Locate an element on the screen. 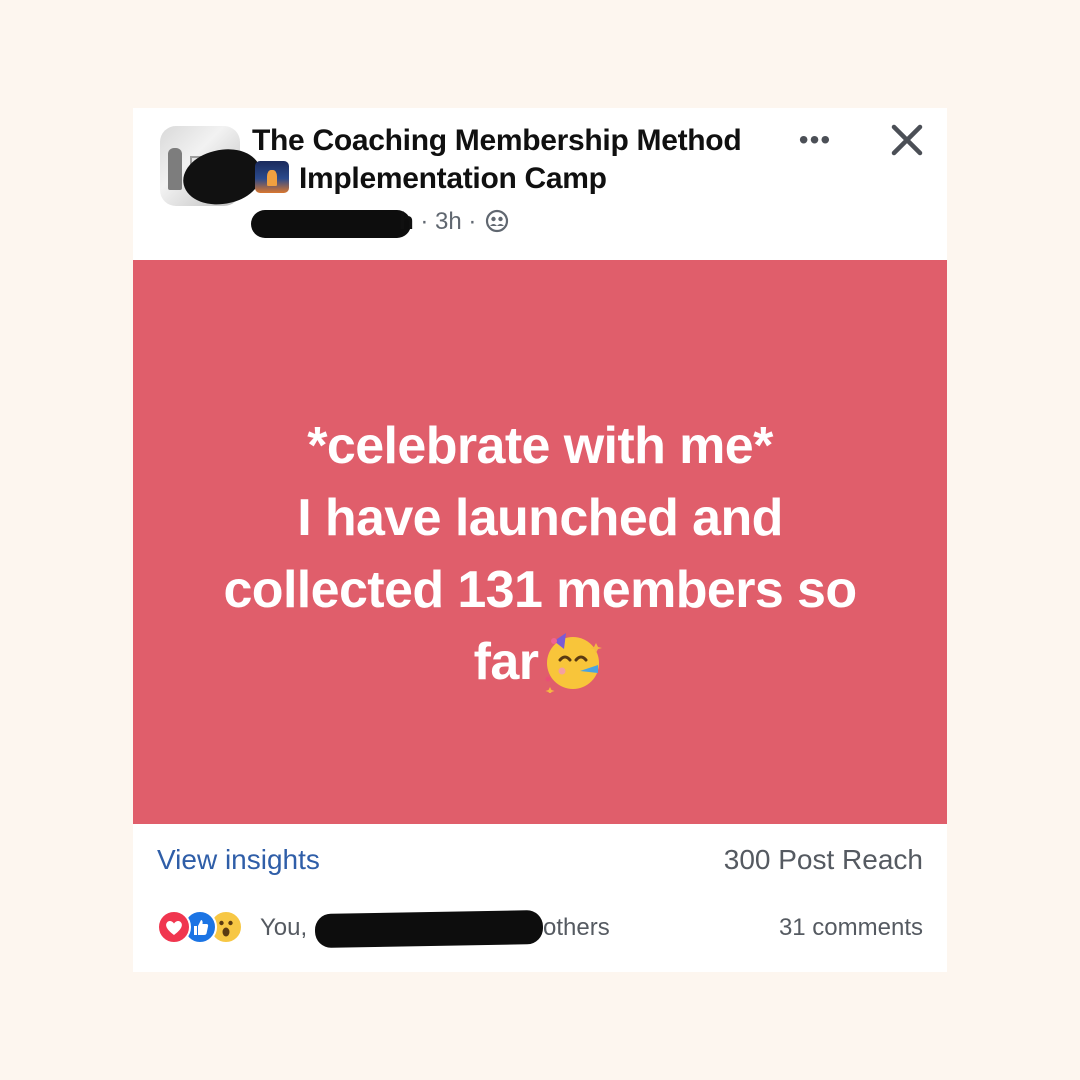 The height and width of the screenshot is (1080, 1080). more-horizontal-icon: ••• is located at coordinates (815, 139).